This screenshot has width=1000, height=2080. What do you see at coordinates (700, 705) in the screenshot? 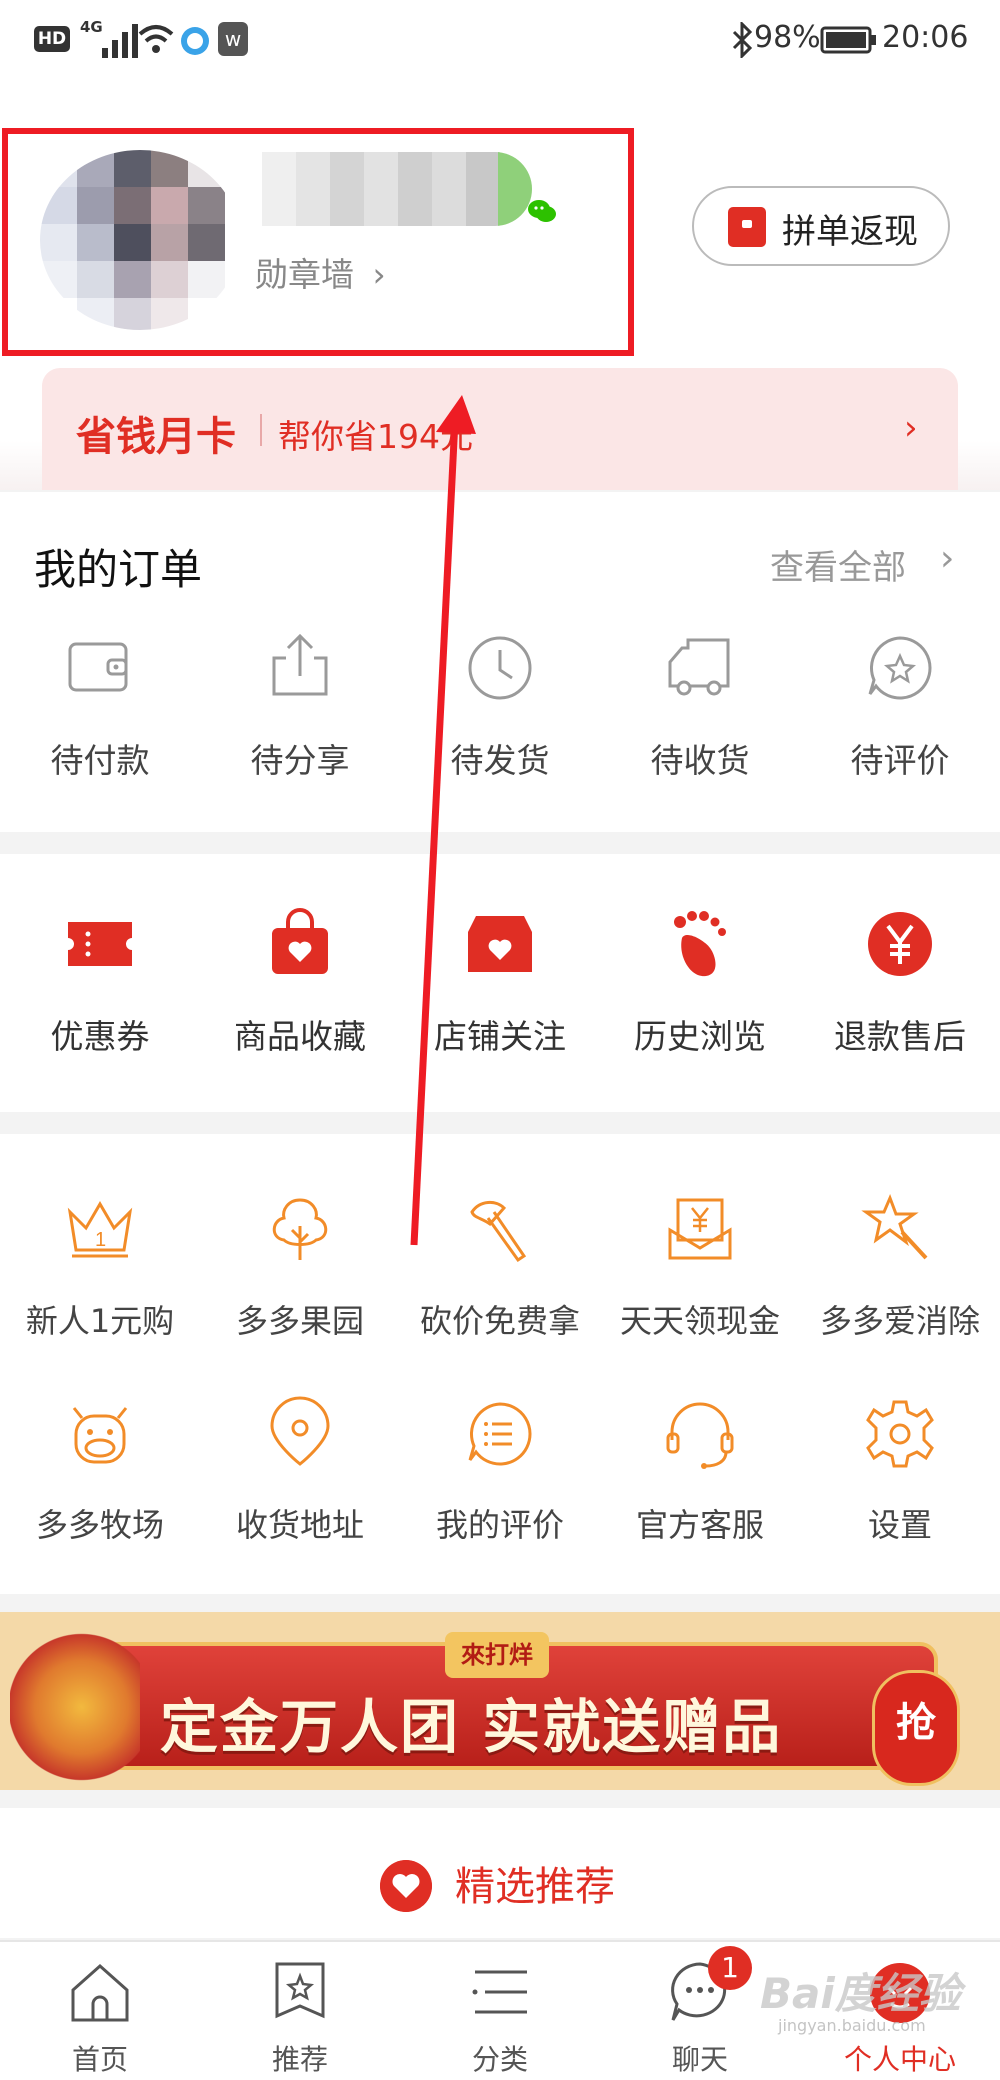
I see `order-pending-receipt: 待收货` at bounding box center [700, 705].